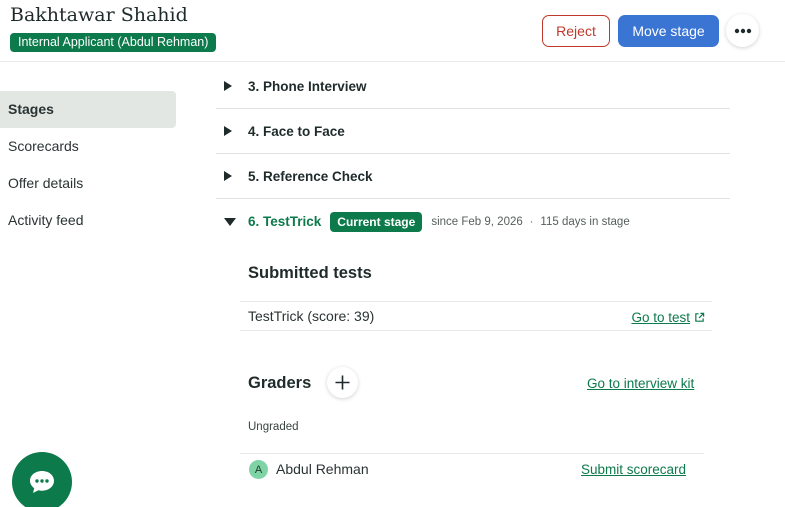  What do you see at coordinates (322, 469) in the screenshot?
I see `grader-name: Abdul Rehman` at bounding box center [322, 469].